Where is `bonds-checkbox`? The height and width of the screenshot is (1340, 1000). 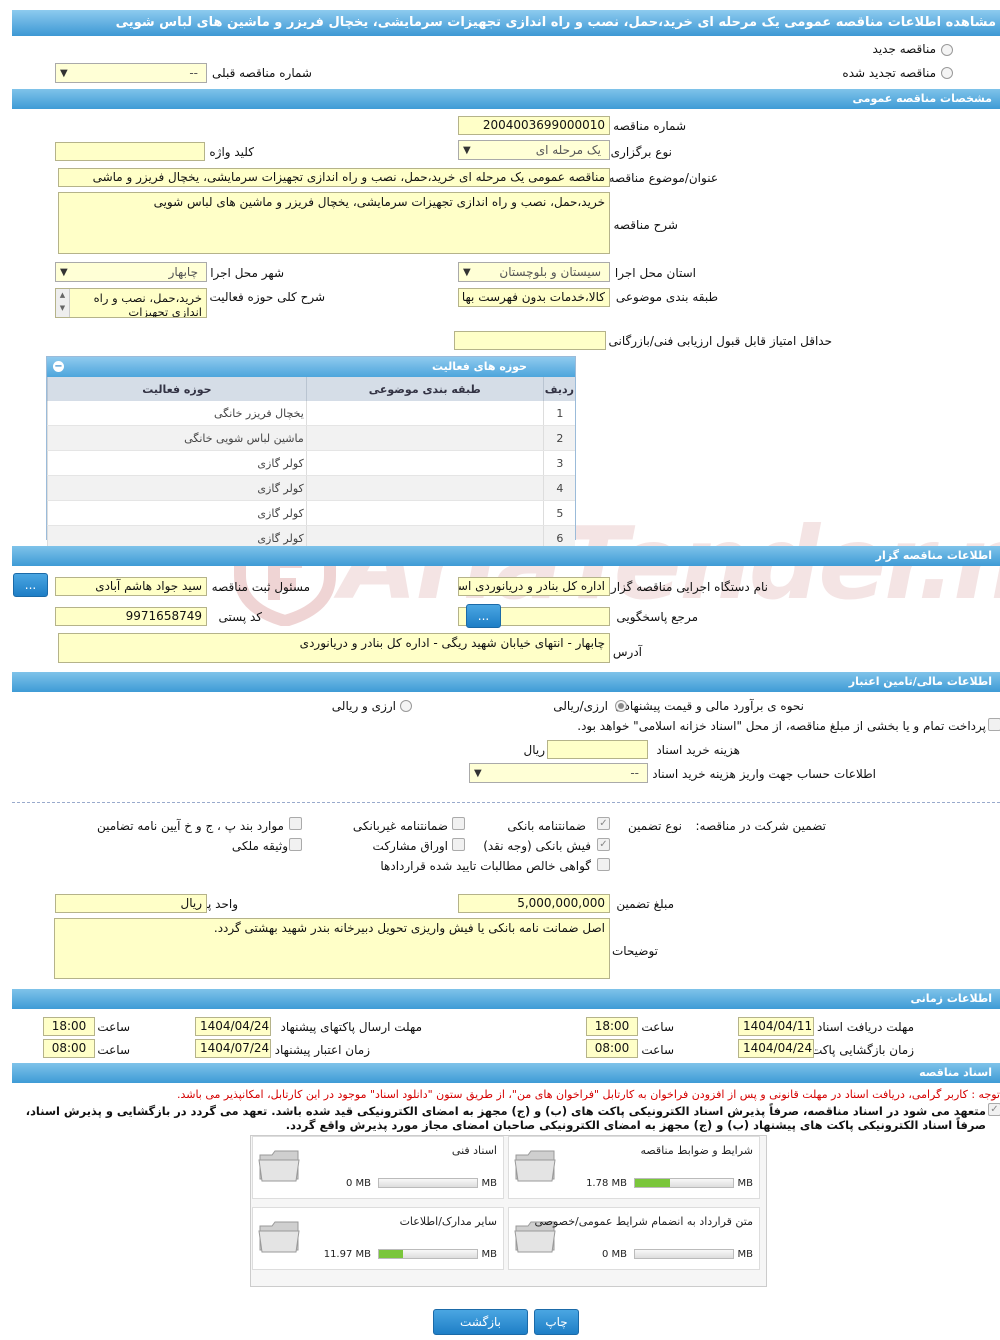
bonds-checkbox is located at coordinates (458, 844).